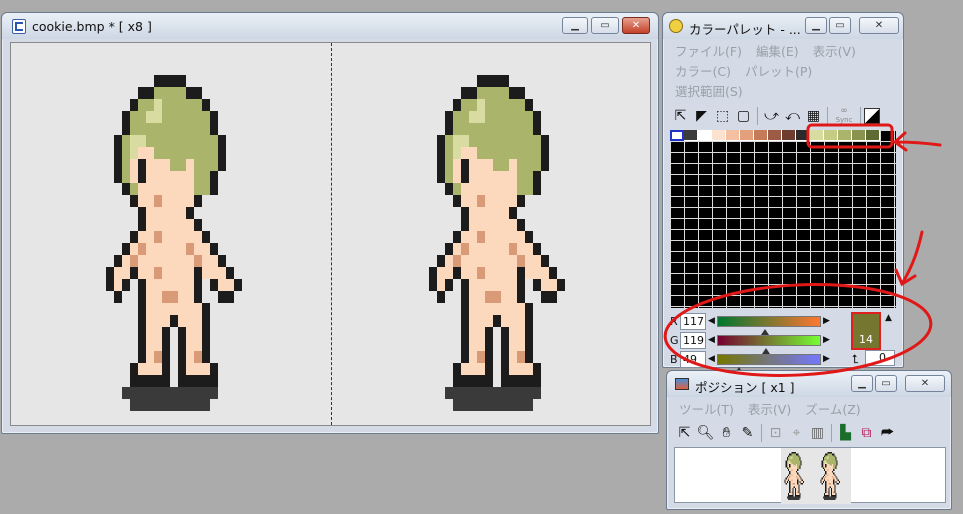 This screenshot has width=963, height=514. What do you see at coordinates (674, 359) in the screenshot?
I see `blue-label: B` at bounding box center [674, 359].